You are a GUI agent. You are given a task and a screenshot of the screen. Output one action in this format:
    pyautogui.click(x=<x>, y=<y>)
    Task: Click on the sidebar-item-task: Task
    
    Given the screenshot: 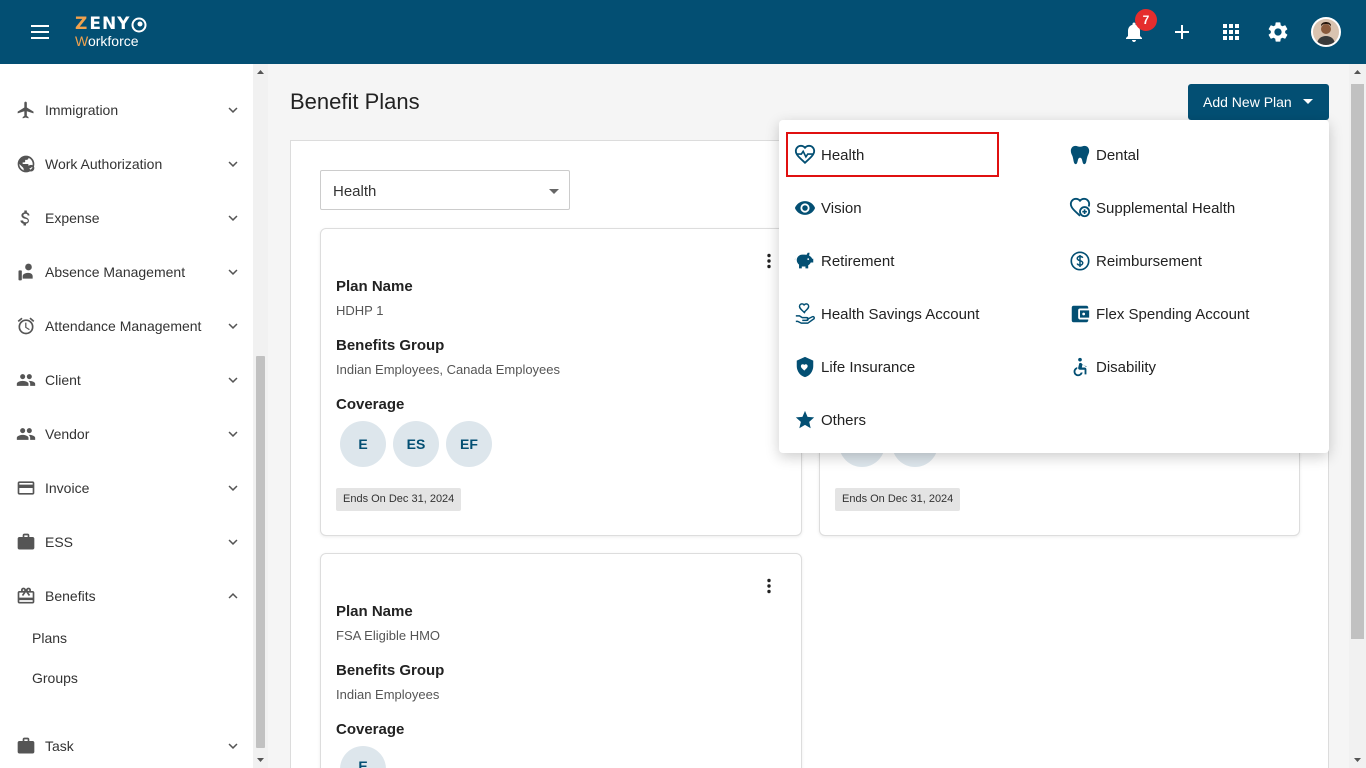 What is the action you would take?
    pyautogui.click(x=126, y=746)
    